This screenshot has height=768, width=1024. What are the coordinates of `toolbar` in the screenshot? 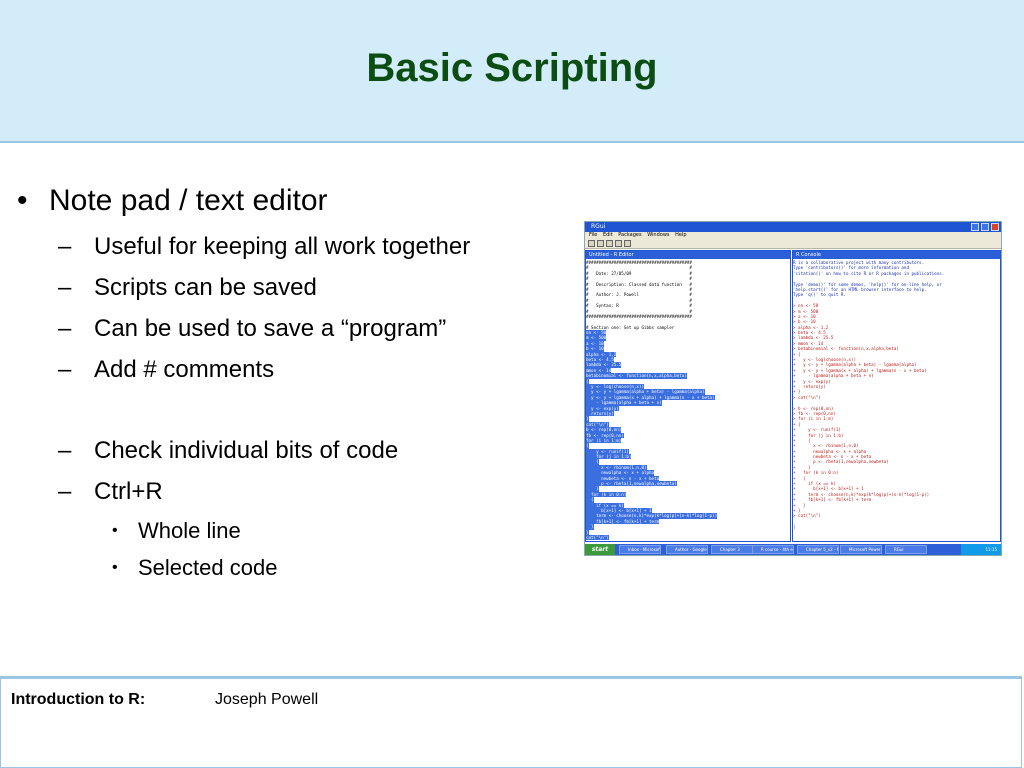 It's located at (793, 244).